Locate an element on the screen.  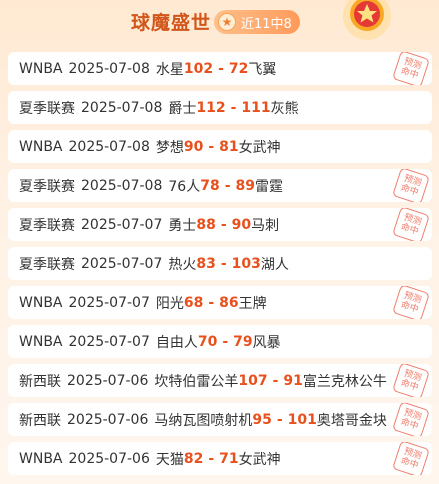
page-title: 球魔盛世 is located at coordinates (171, 23).